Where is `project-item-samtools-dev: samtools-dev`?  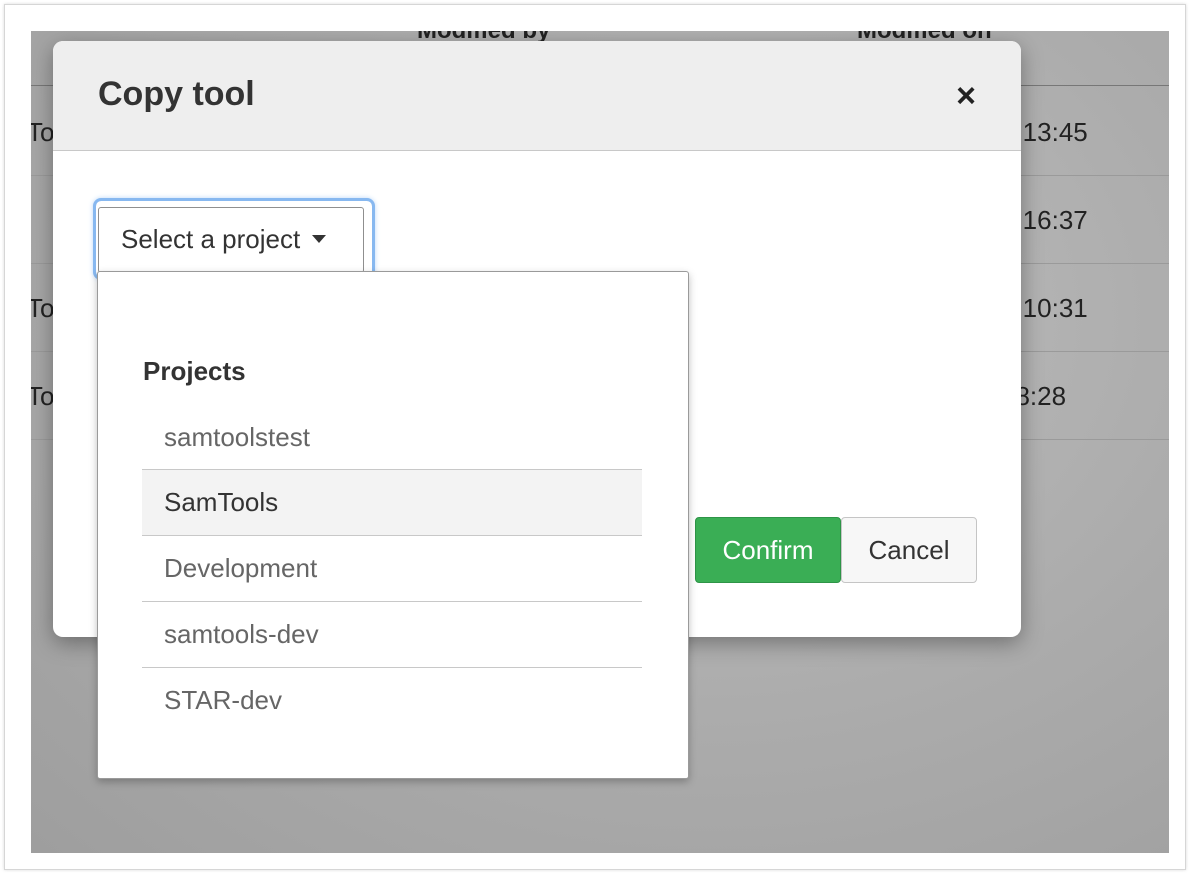
project-item-samtools-dev: samtools-dev is located at coordinates (392, 635).